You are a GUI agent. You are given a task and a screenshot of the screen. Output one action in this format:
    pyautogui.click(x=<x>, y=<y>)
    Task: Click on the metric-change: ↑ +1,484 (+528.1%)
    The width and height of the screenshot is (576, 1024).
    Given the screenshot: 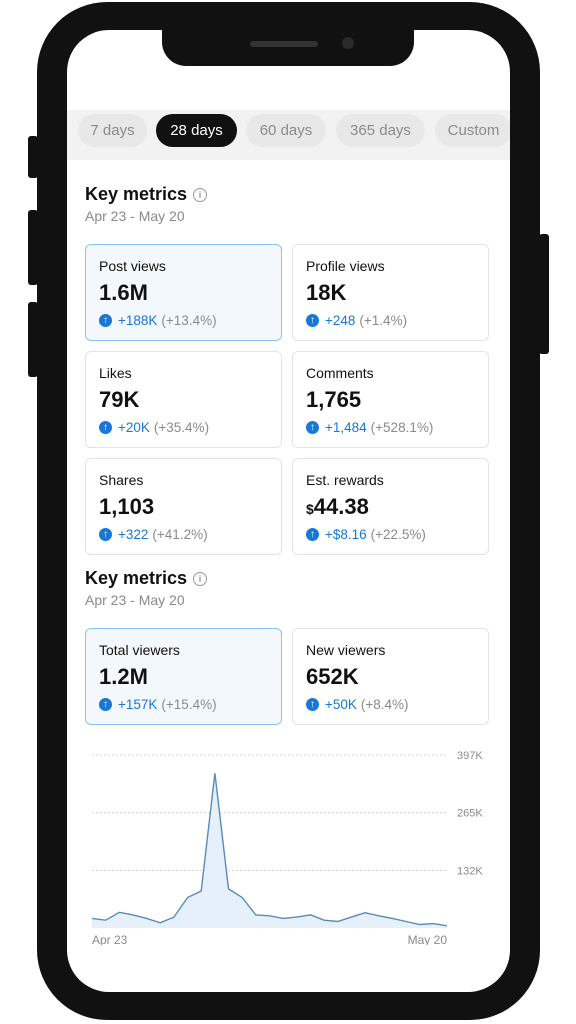 What is the action you would take?
    pyautogui.click(x=369, y=427)
    